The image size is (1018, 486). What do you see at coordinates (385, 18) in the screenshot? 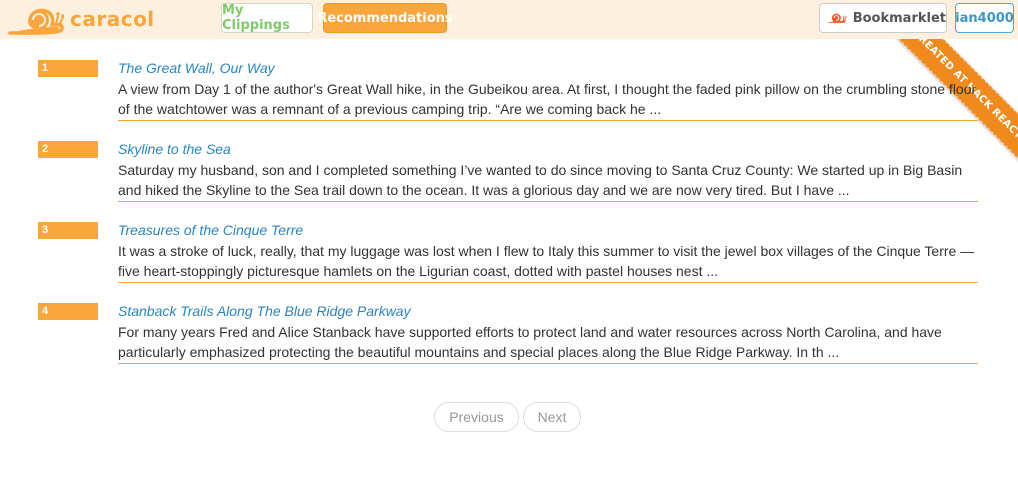
I see `recommendations-button: Recommendations` at bounding box center [385, 18].